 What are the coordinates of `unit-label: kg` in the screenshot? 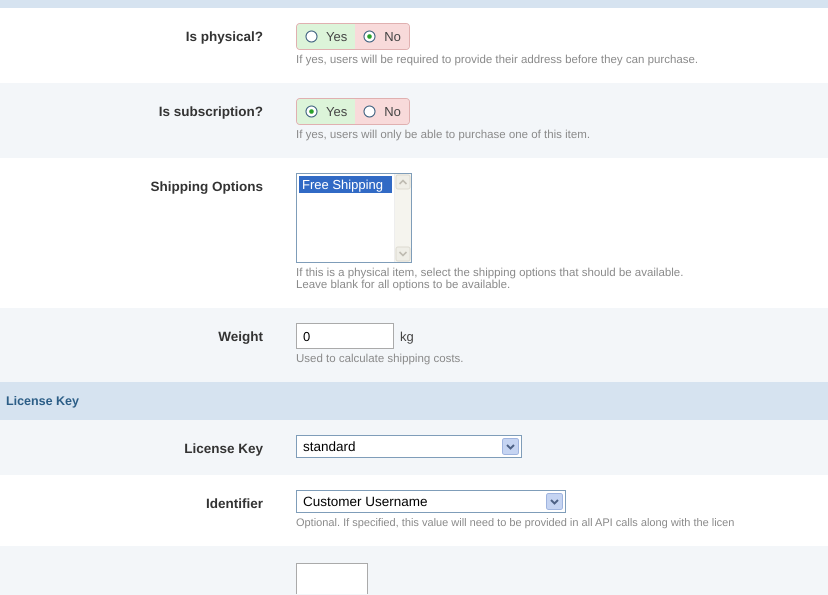 It's located at (407, 336).